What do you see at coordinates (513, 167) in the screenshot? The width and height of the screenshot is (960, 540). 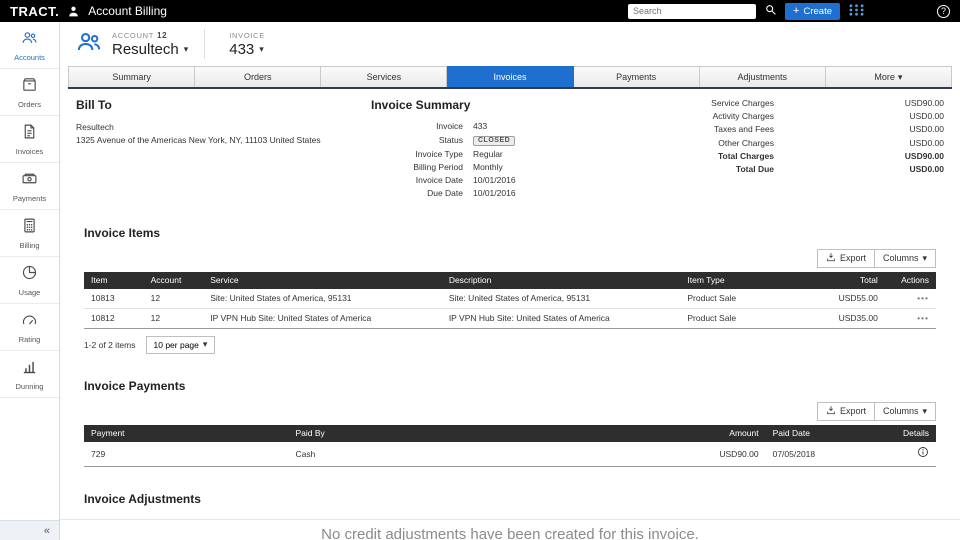 I see `summary-field: Billing Period Monthly` at bounding box center [513, 167].